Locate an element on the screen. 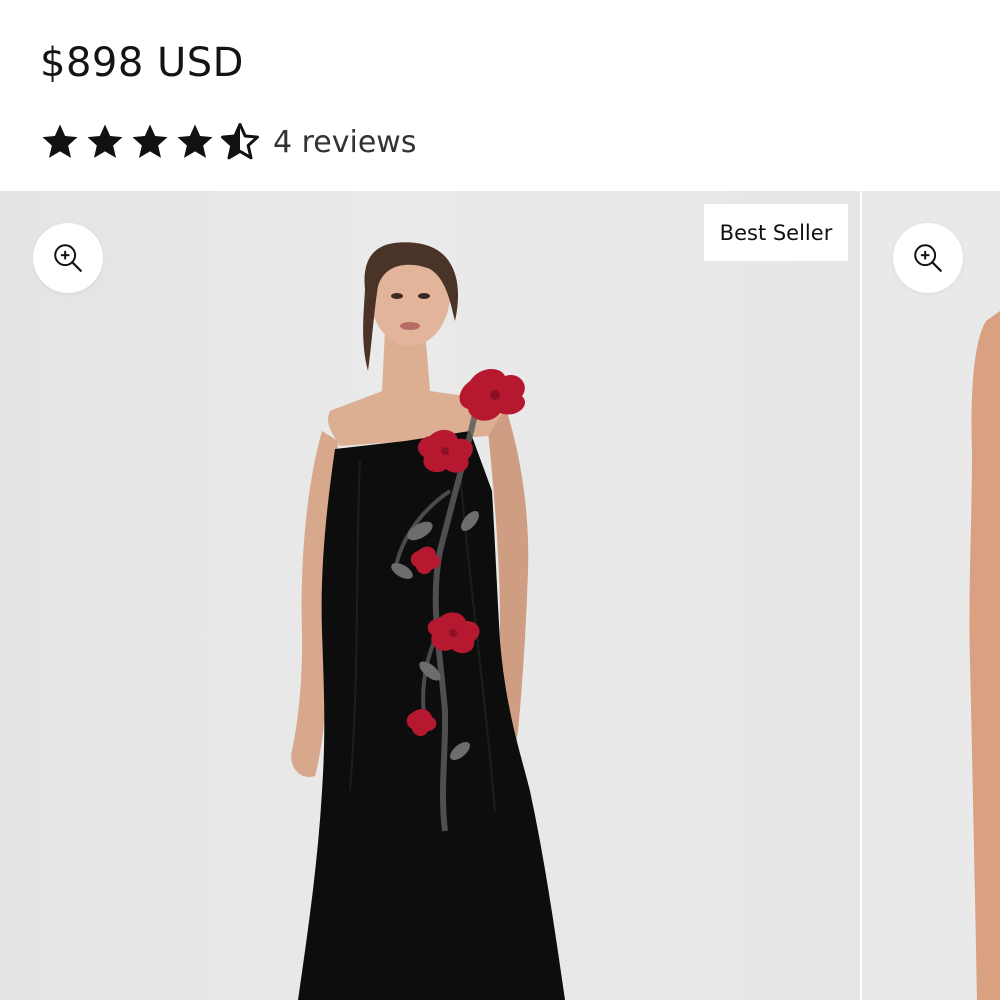 This screenshot has height=1000, width=1000. best-seller-badge: Best Seller is located at coordinates (776, 232).